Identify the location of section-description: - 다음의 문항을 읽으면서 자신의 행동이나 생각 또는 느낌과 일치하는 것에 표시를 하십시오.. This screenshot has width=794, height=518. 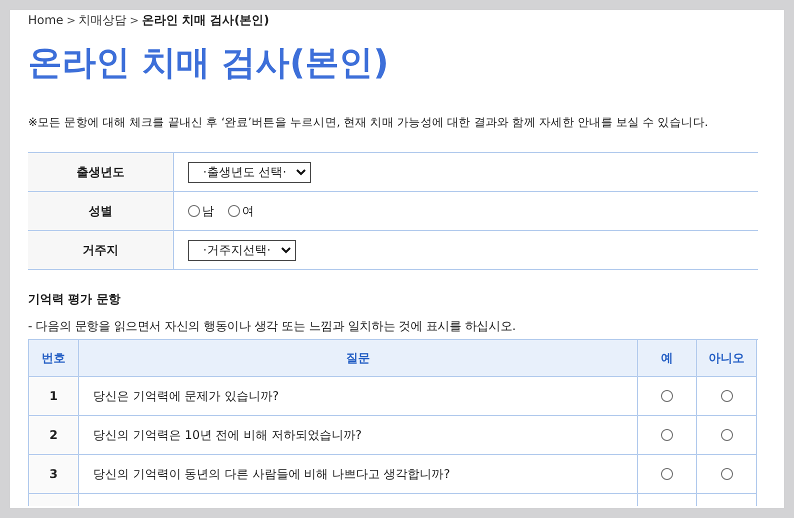
(272, 326).